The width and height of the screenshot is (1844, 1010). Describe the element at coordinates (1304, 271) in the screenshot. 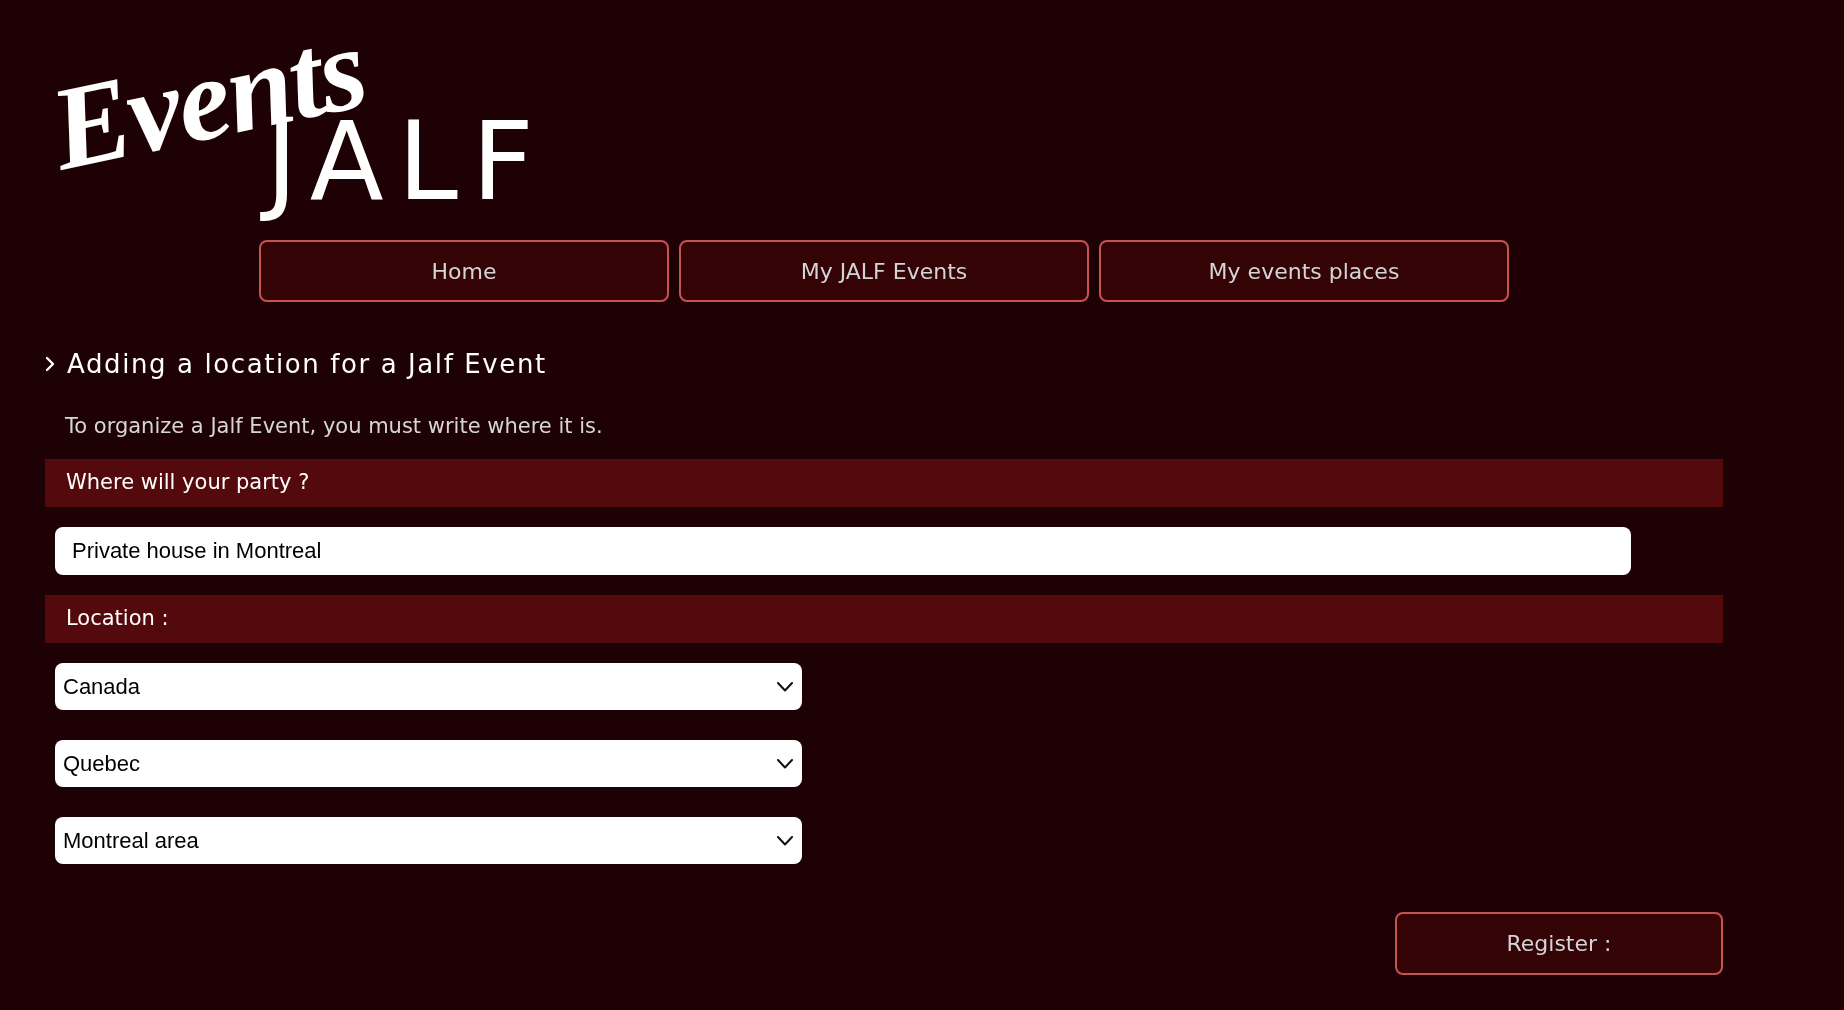

I see `nav-button: My events places` at that location.